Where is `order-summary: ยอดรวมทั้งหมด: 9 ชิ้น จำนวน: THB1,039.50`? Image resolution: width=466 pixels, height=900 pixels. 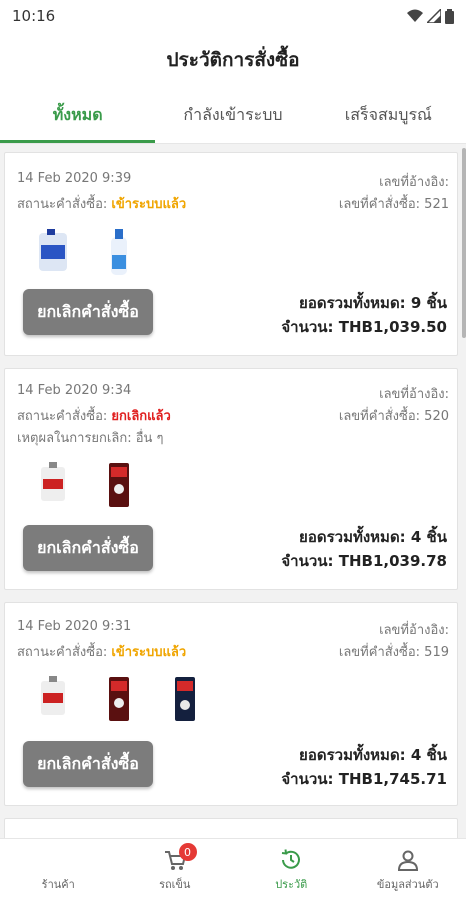
order-summary: ยอดรวมทั้งหมด: 9 ชิ้น จำนวน: THB1,039.50 is located at coordinates (364, 315).